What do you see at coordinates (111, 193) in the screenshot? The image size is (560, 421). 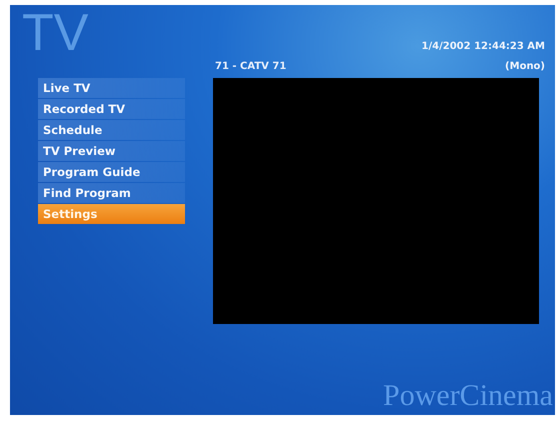 I see `menu-item: Find Program` at bounding box center [111, 193].